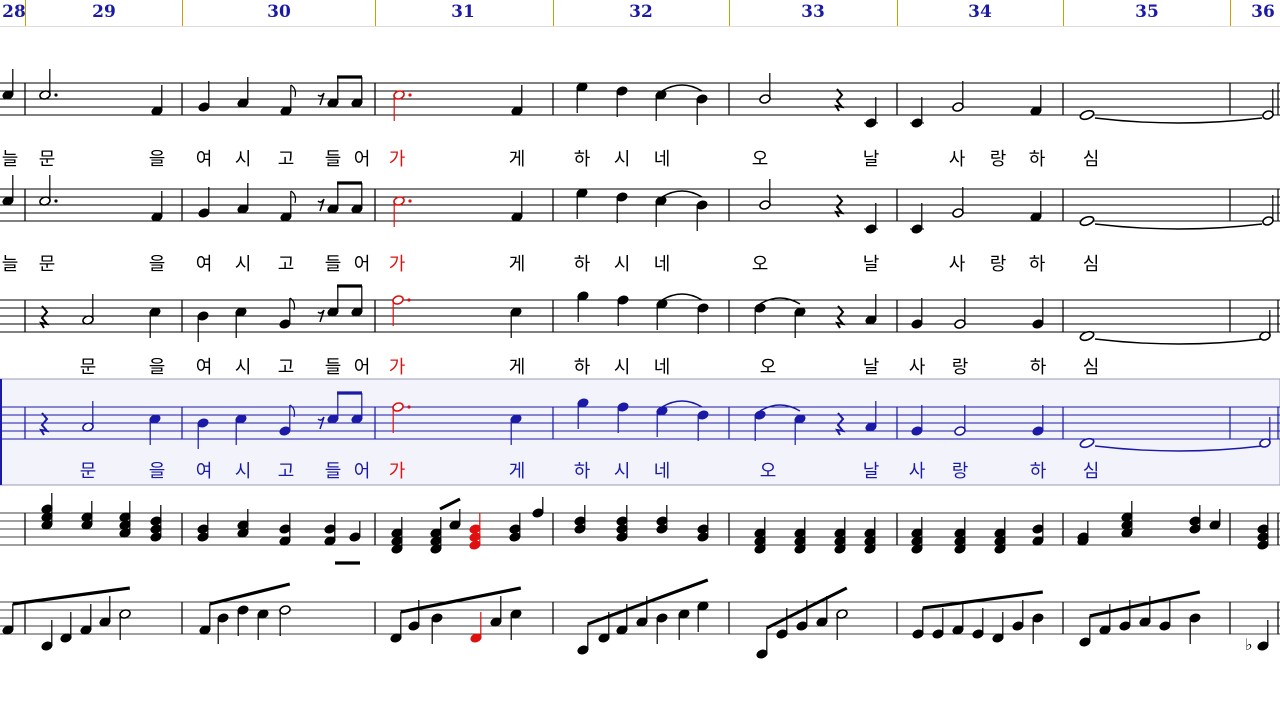  I want to click on measure-number-29: 29, so click(104, 12).